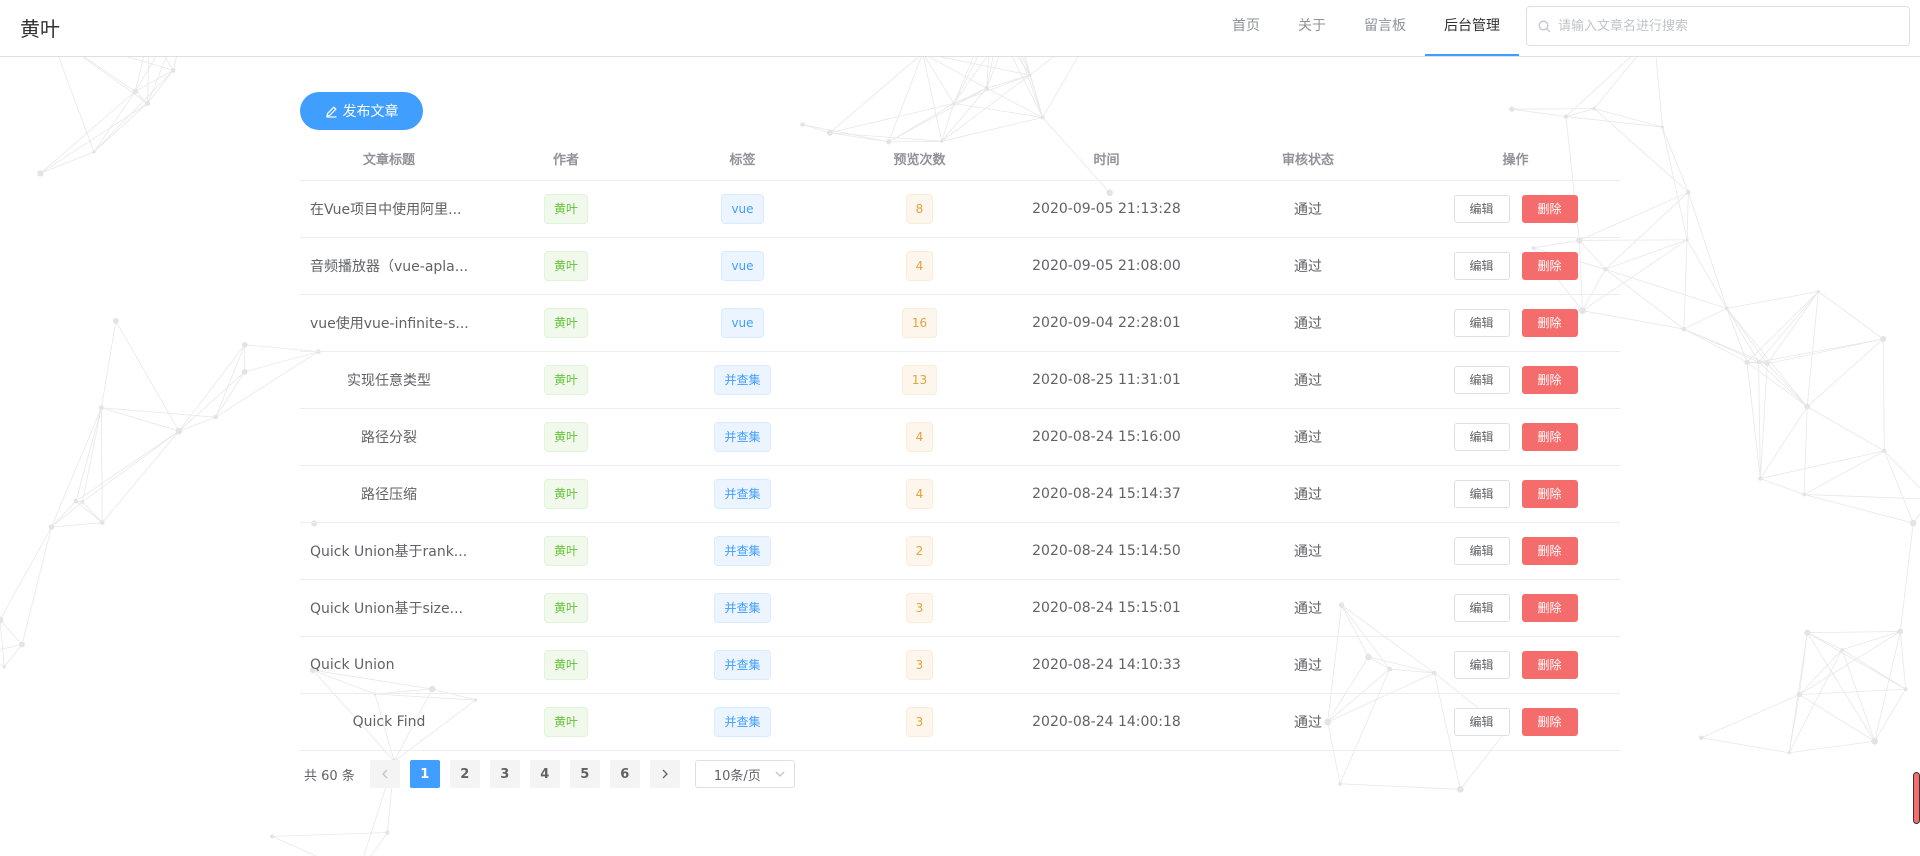 The width and height of the screenshot is (1920, 856). I want to click on next-page-button, so click(664, 774).